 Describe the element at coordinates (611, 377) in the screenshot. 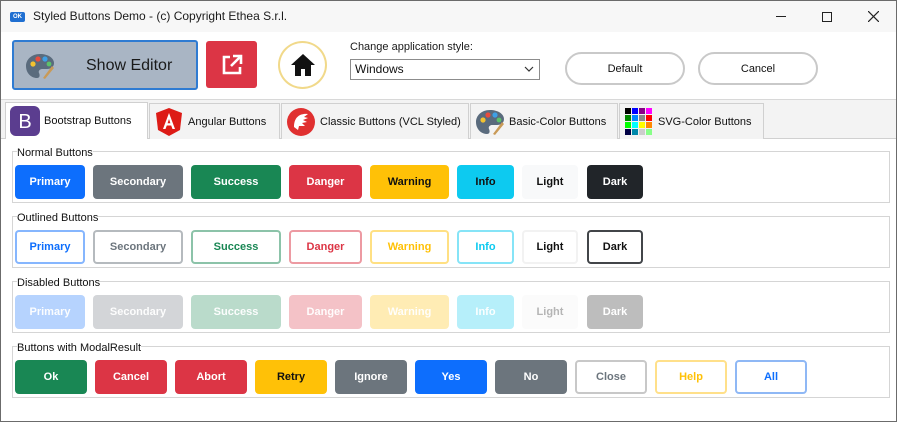

I see `modal-close-button: Close` at that location.